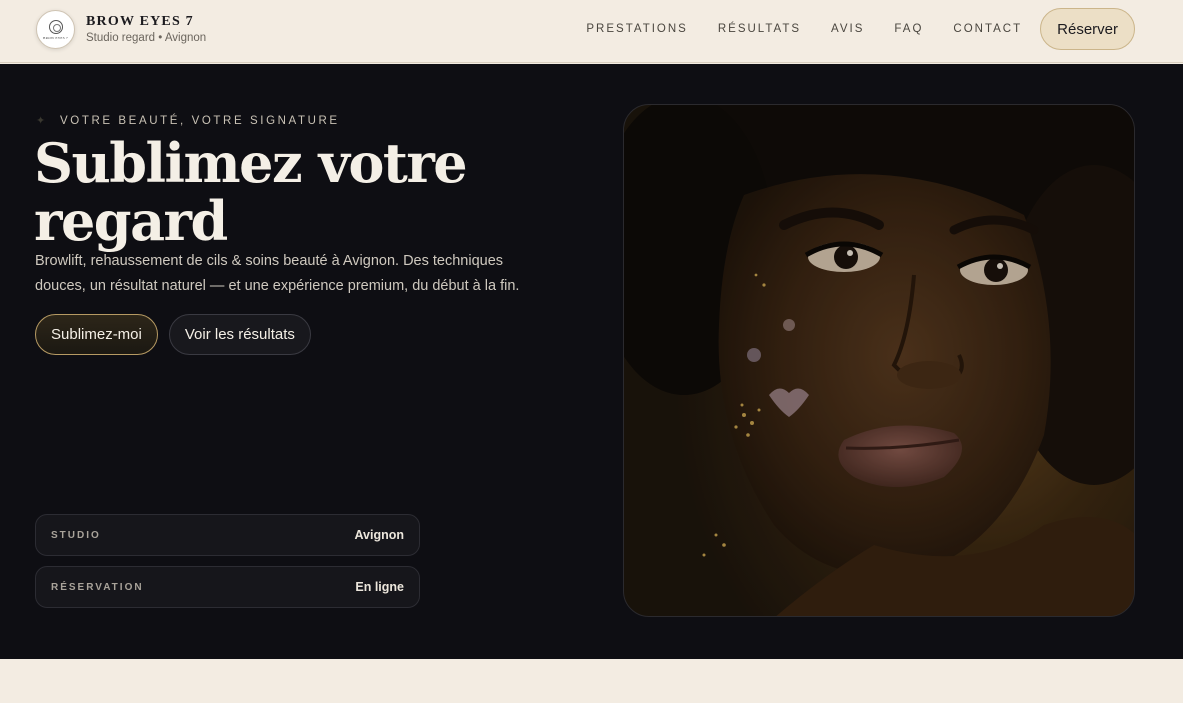 This screenshot has width=1183, height=703. I want to click on brand-logo: BROW EYES 7, so click(55, 29).